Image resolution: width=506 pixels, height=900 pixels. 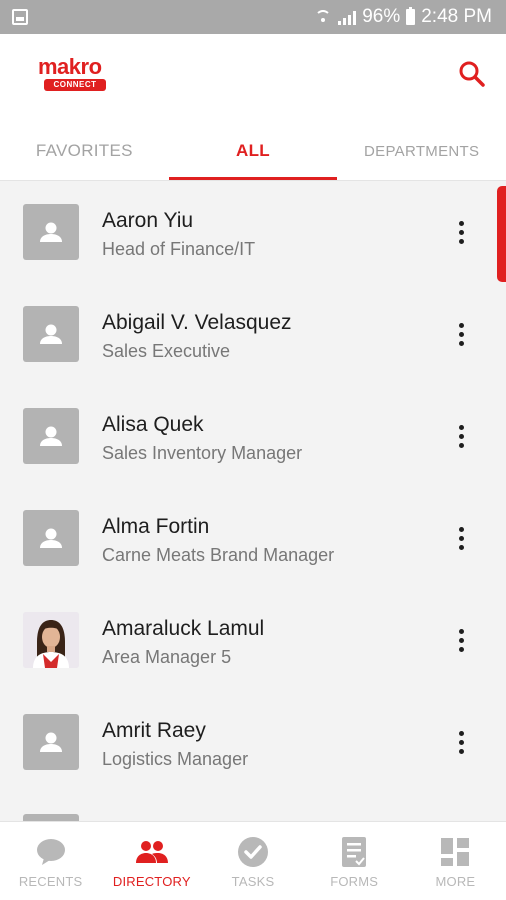 What do you see at coordinates (166, 351) in the screenshot?
I see `contact-title: Sales Executive` at bounding box center [166, 351].